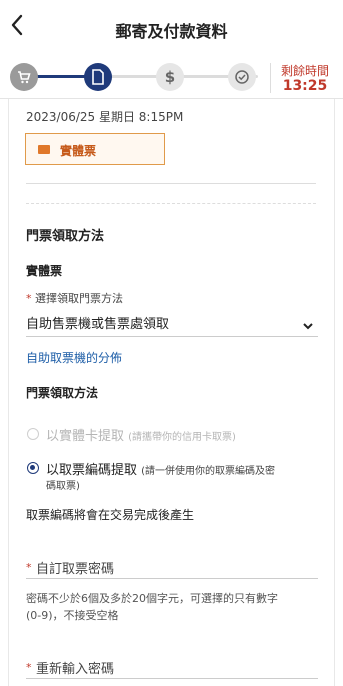  What do you see at coordinates (44, 271) in the screenshot?
I see `subsection-title: 實體票` at bounding box center [44, 271].